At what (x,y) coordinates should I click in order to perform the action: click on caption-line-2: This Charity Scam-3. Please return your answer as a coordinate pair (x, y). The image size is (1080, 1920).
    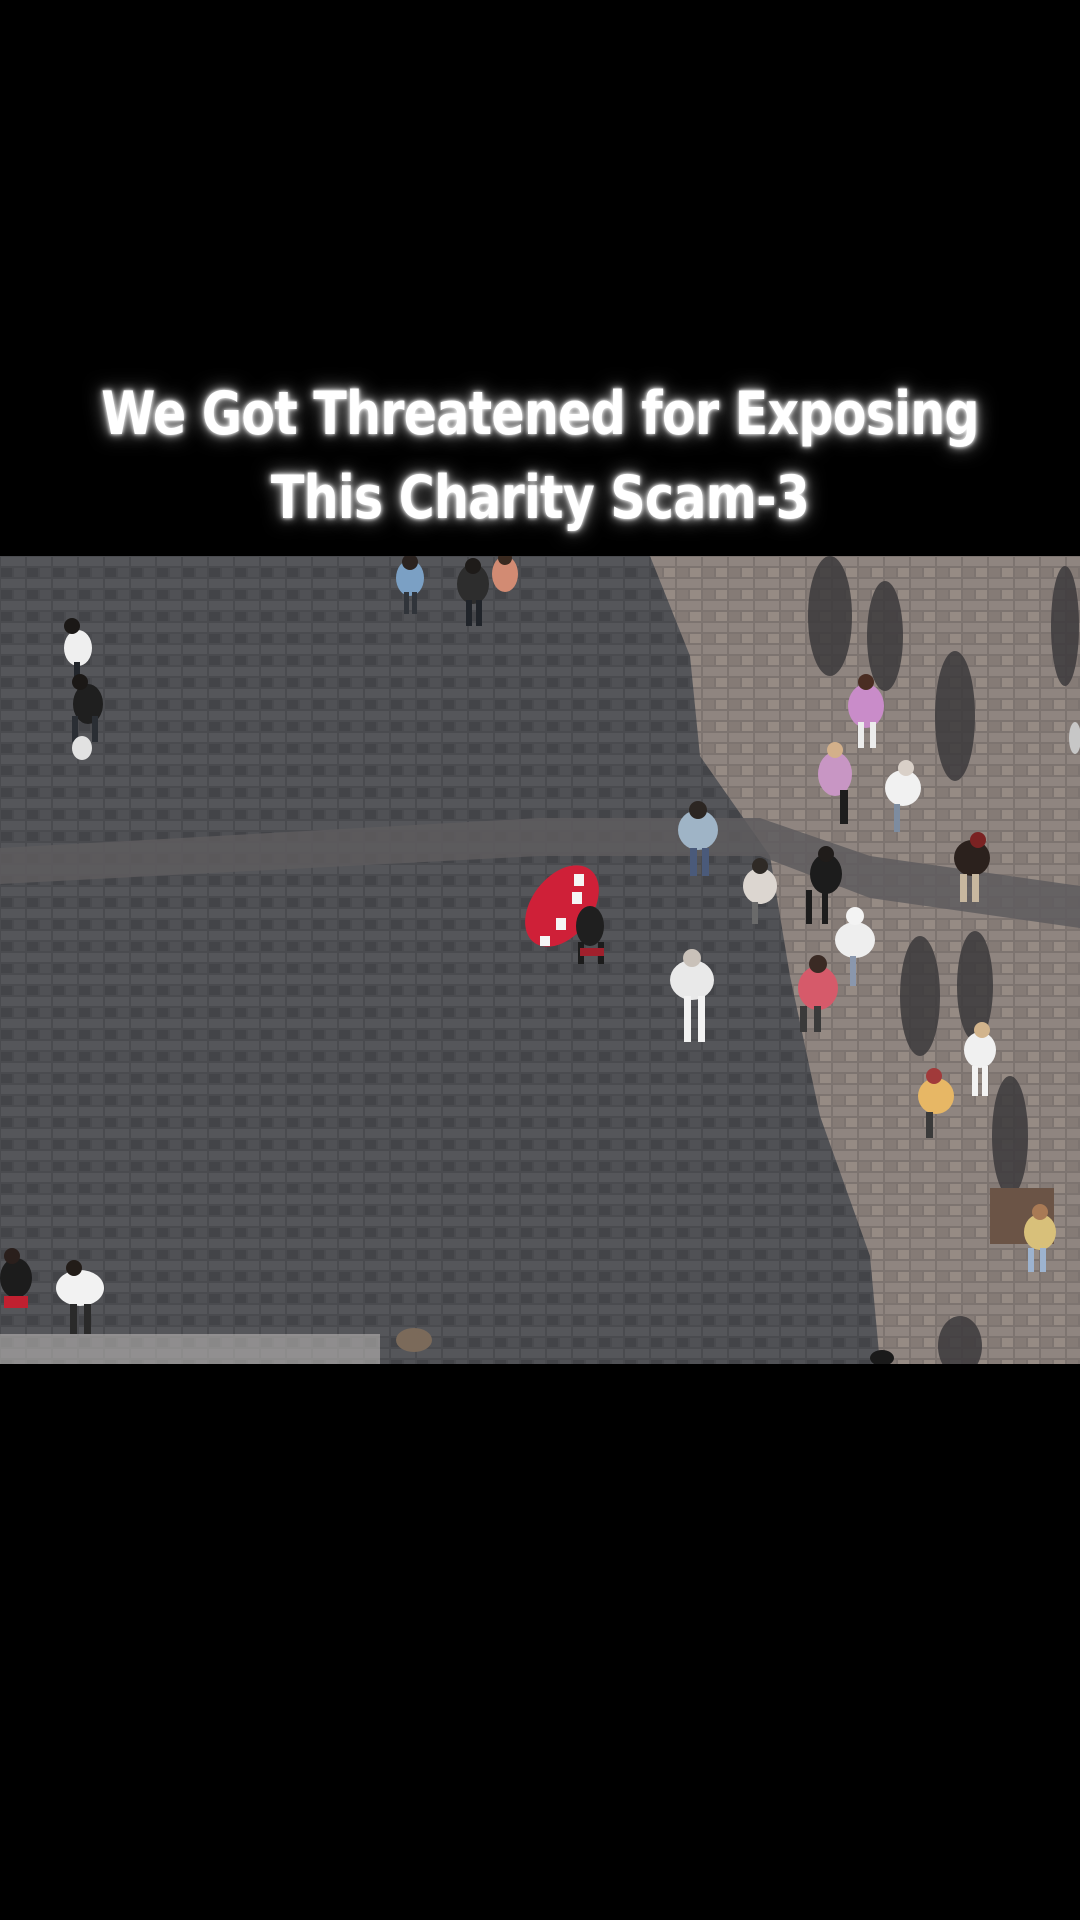
    Looking at the image, I should click on (540, 498).